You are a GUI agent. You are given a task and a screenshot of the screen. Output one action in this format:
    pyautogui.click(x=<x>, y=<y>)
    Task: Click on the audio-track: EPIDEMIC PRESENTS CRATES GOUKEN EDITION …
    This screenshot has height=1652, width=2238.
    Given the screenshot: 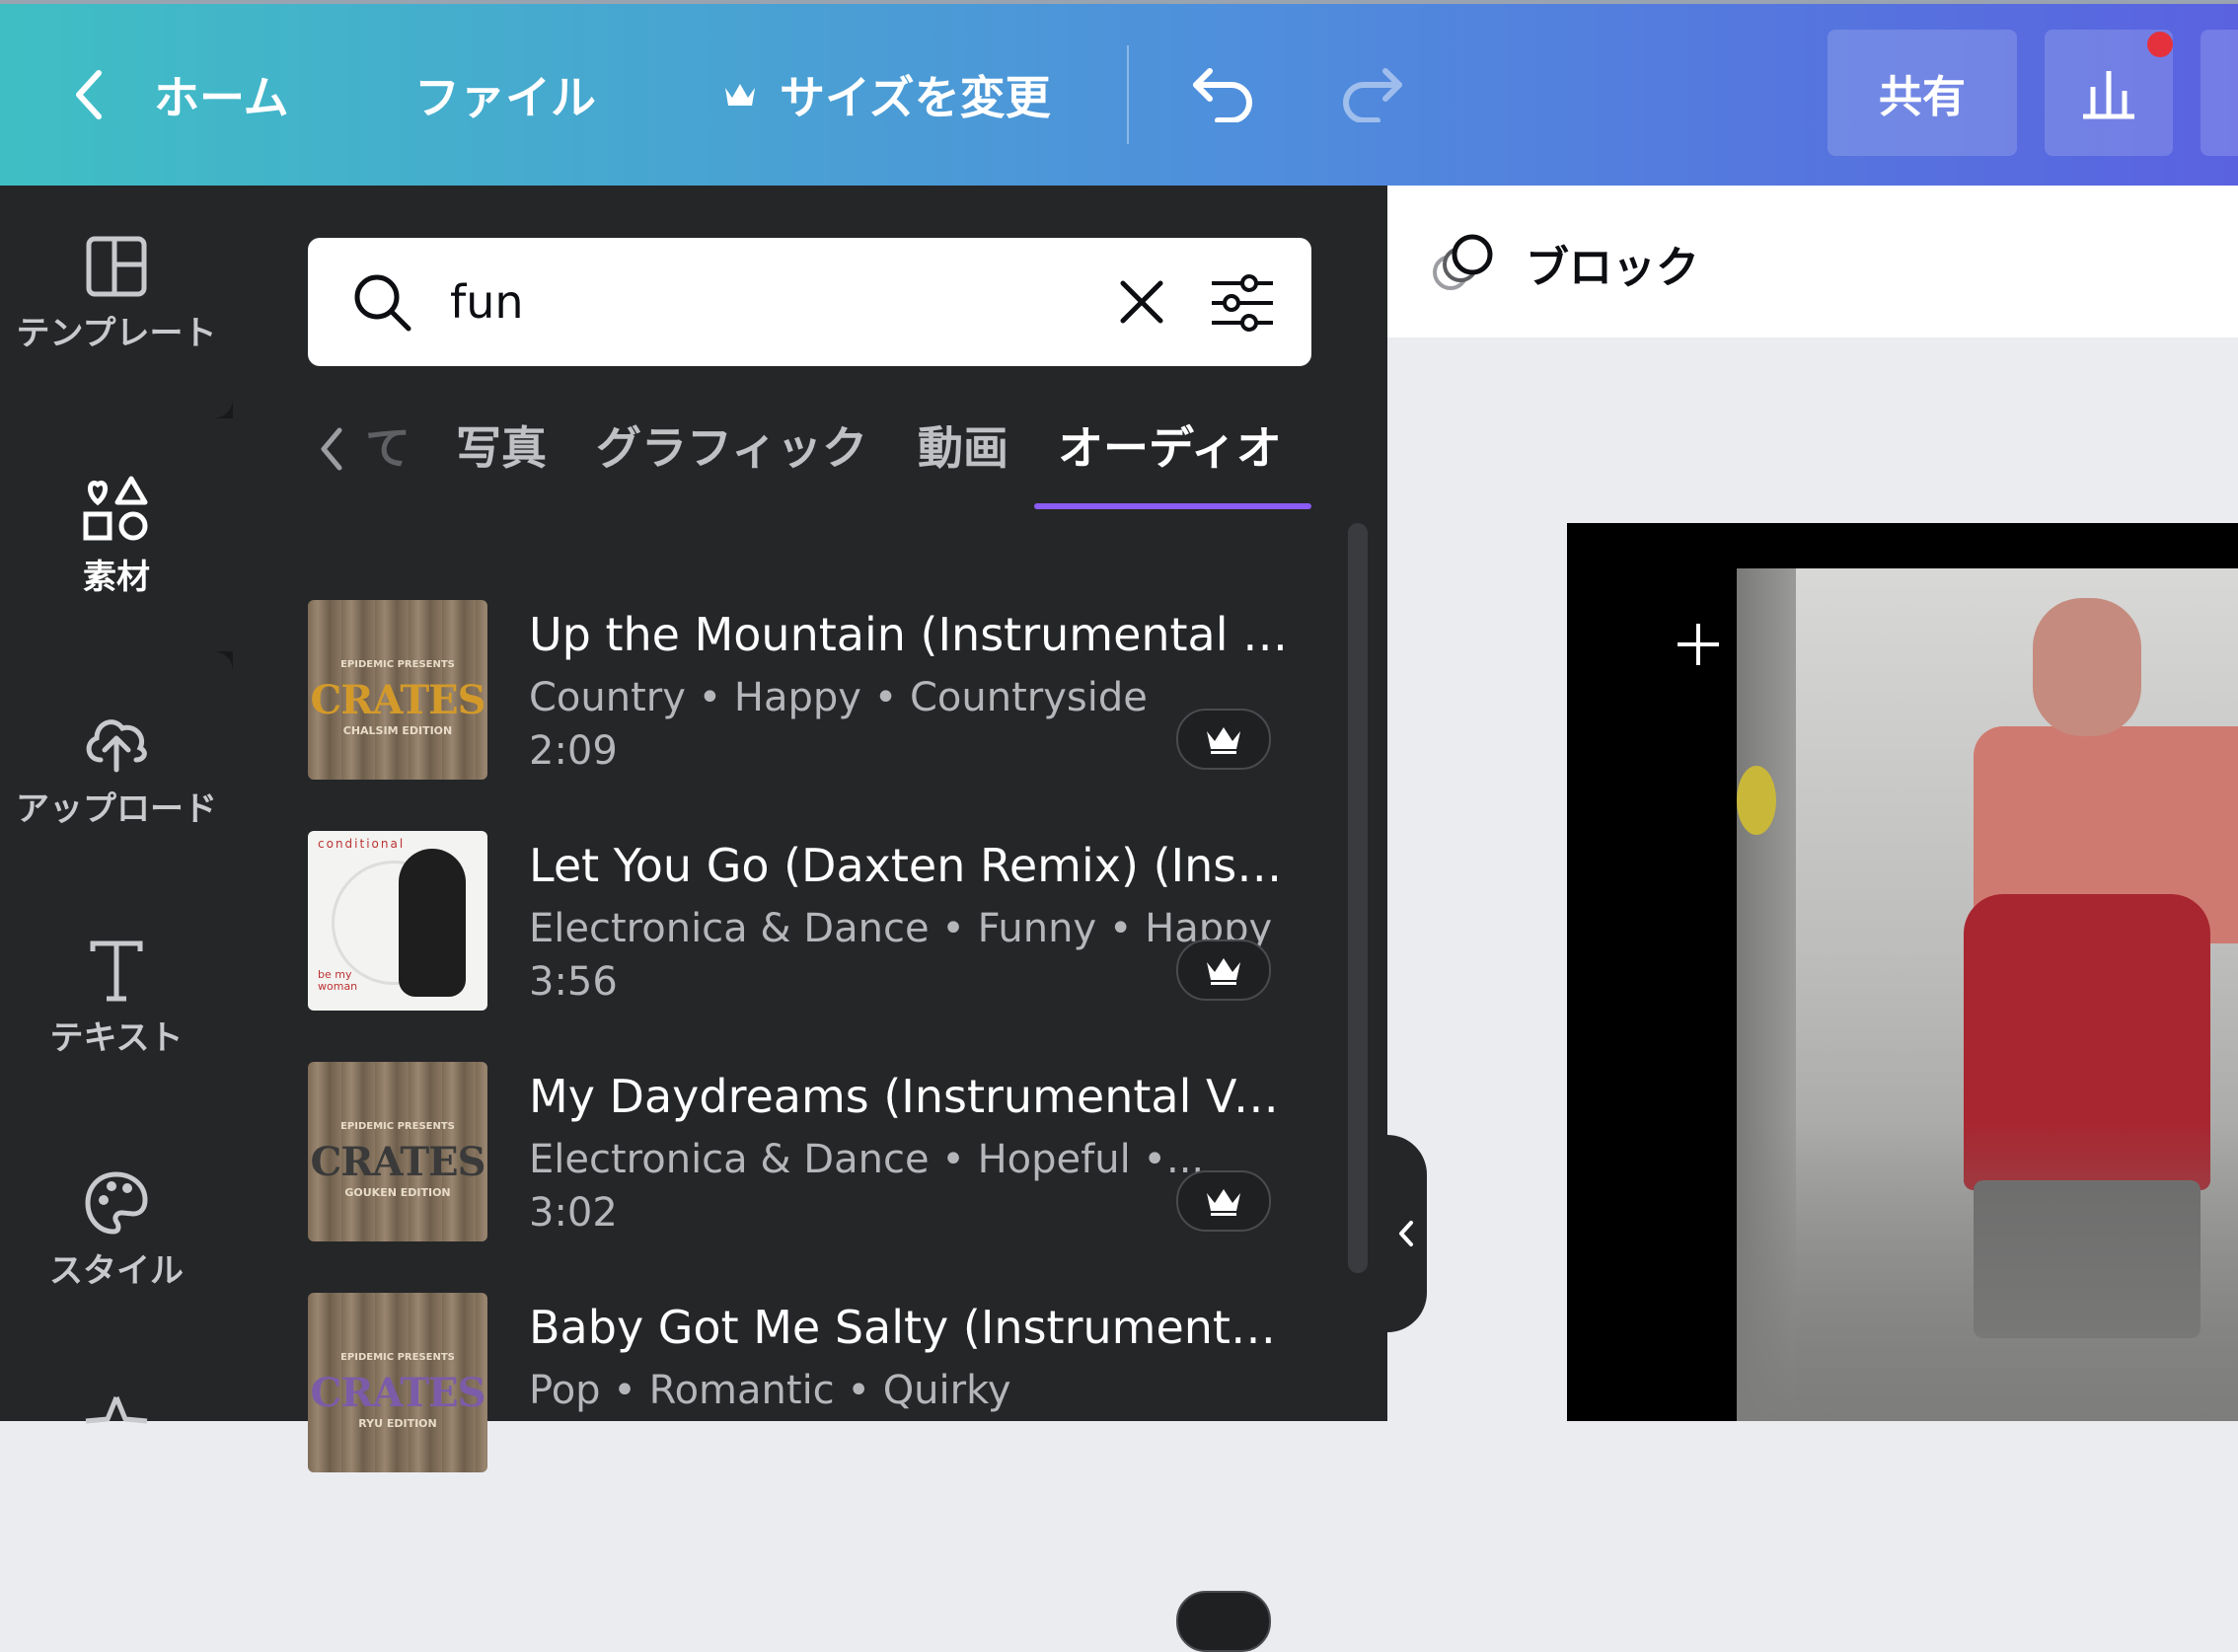 What is the action you would take?
    pyautogui.click(x=801, y=1156)
    